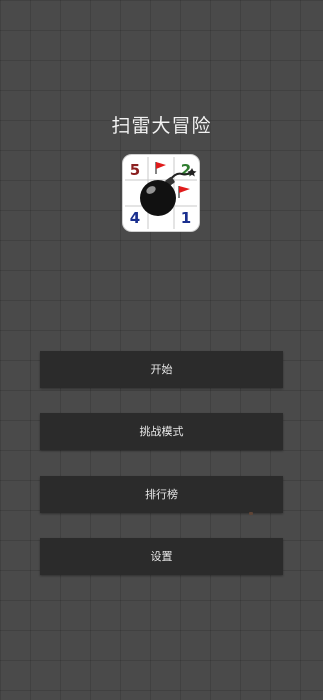 The width and height of the screenshot is (323, 700). I want to click on logo-number-1: 1, so click(186, 218).